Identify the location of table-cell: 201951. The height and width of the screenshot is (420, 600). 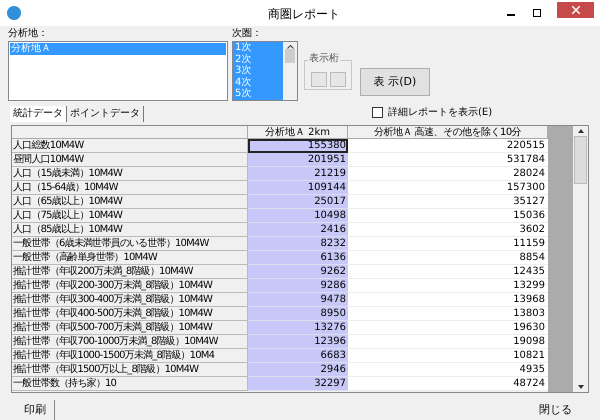
(298, 160).